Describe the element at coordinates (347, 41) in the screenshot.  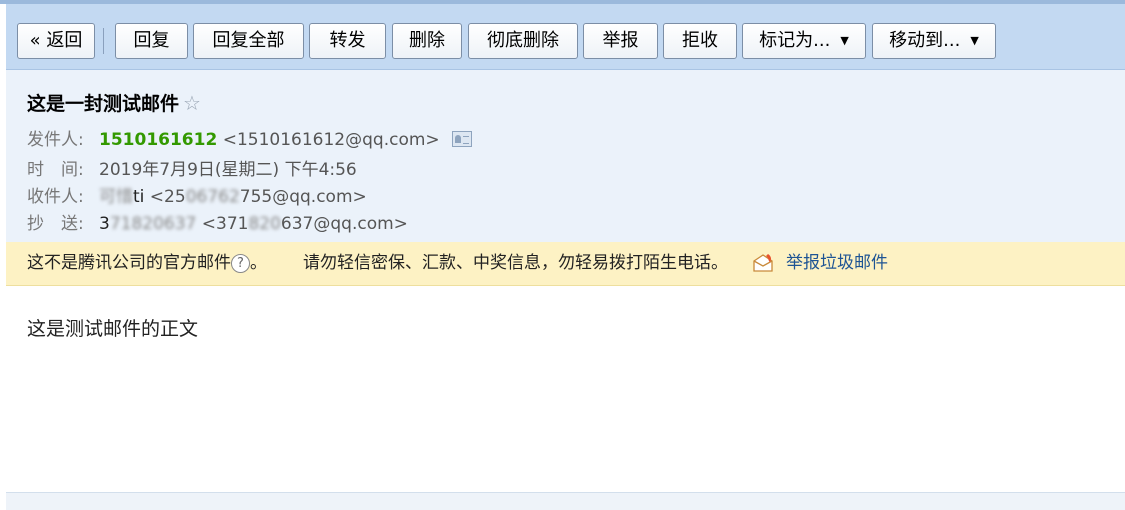
I see `forward-button: 转发` at that location.